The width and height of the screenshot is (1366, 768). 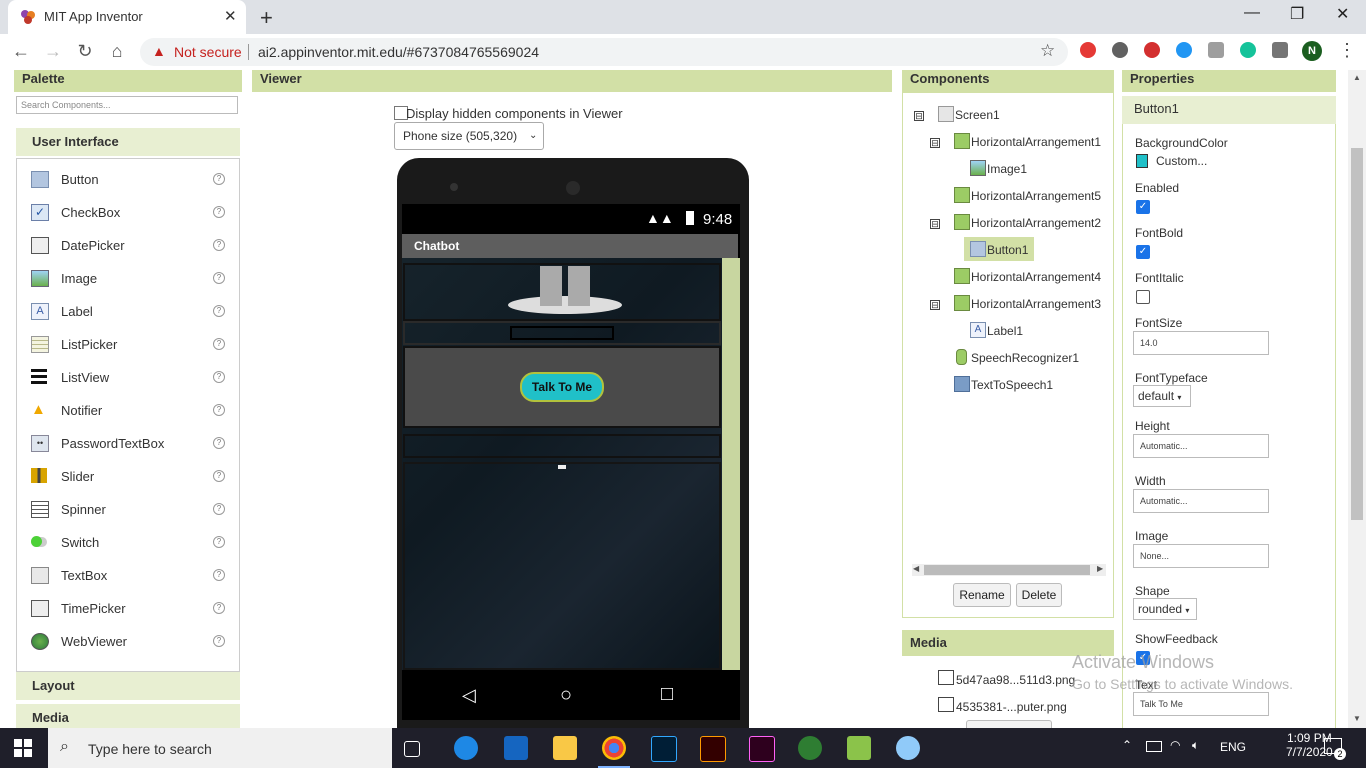 I want to click on adobe-xd-icon, so click(x=762, y=749).